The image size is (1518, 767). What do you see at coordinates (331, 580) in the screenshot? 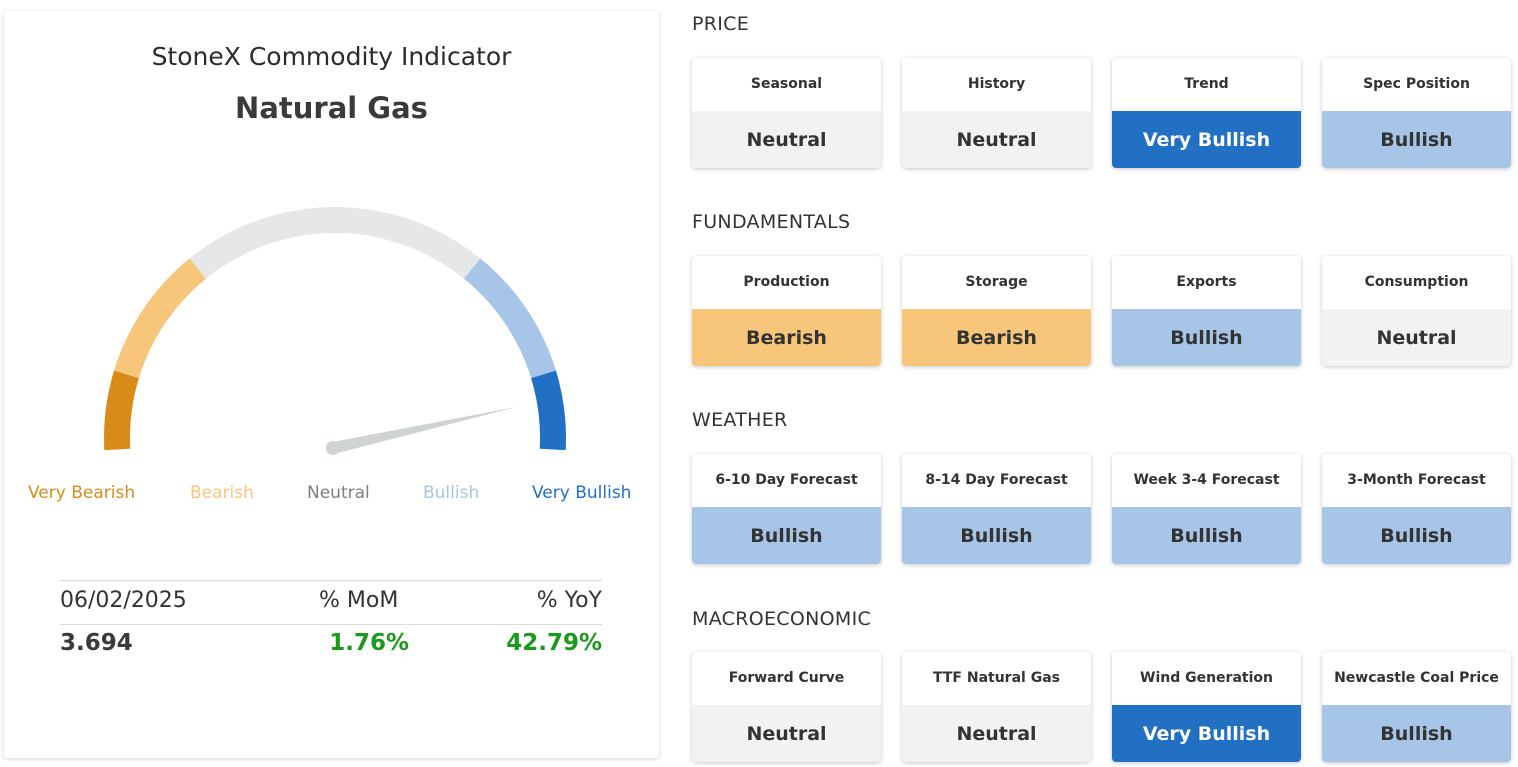
I see `stats-divider-top` at bounding box center [331, 580].